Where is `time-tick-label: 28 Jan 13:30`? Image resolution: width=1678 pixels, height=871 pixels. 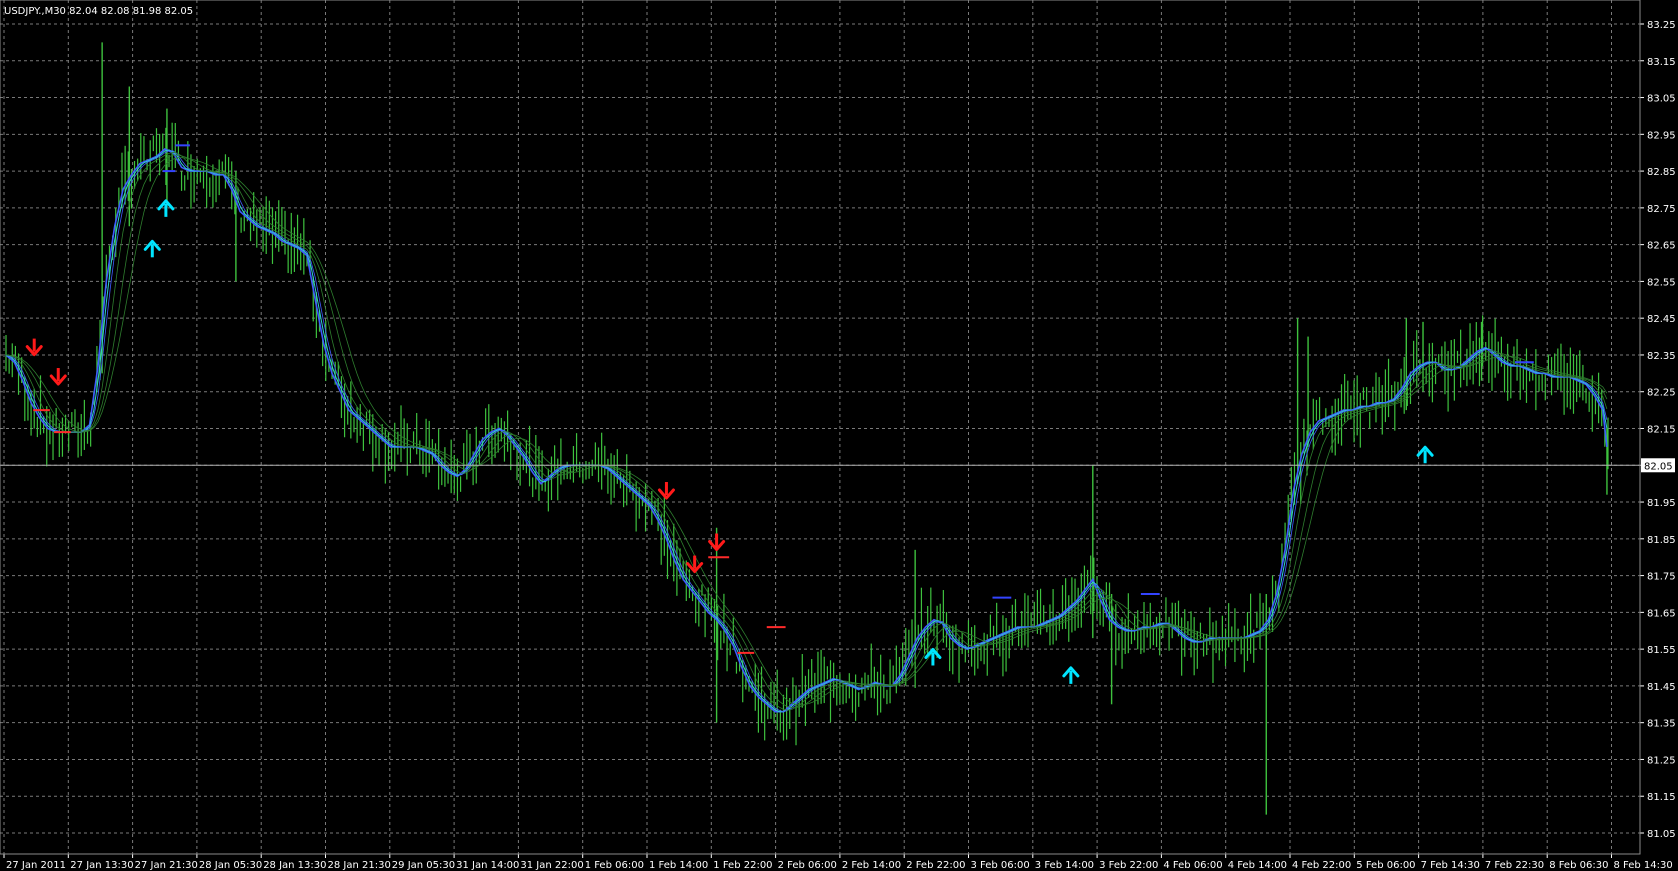
time-tick-label: 28 Jan 13:30 is located at coordinates (294, 865).